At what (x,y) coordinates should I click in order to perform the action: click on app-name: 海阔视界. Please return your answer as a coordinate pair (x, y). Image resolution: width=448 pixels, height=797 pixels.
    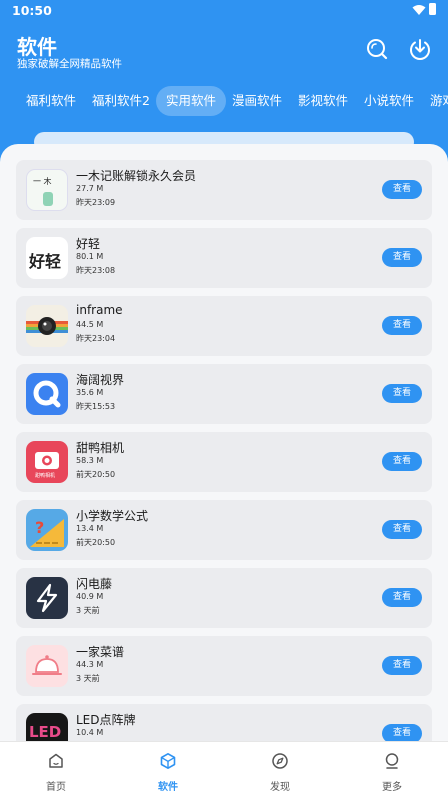
    Looking at the image, I should click on (100, 380).